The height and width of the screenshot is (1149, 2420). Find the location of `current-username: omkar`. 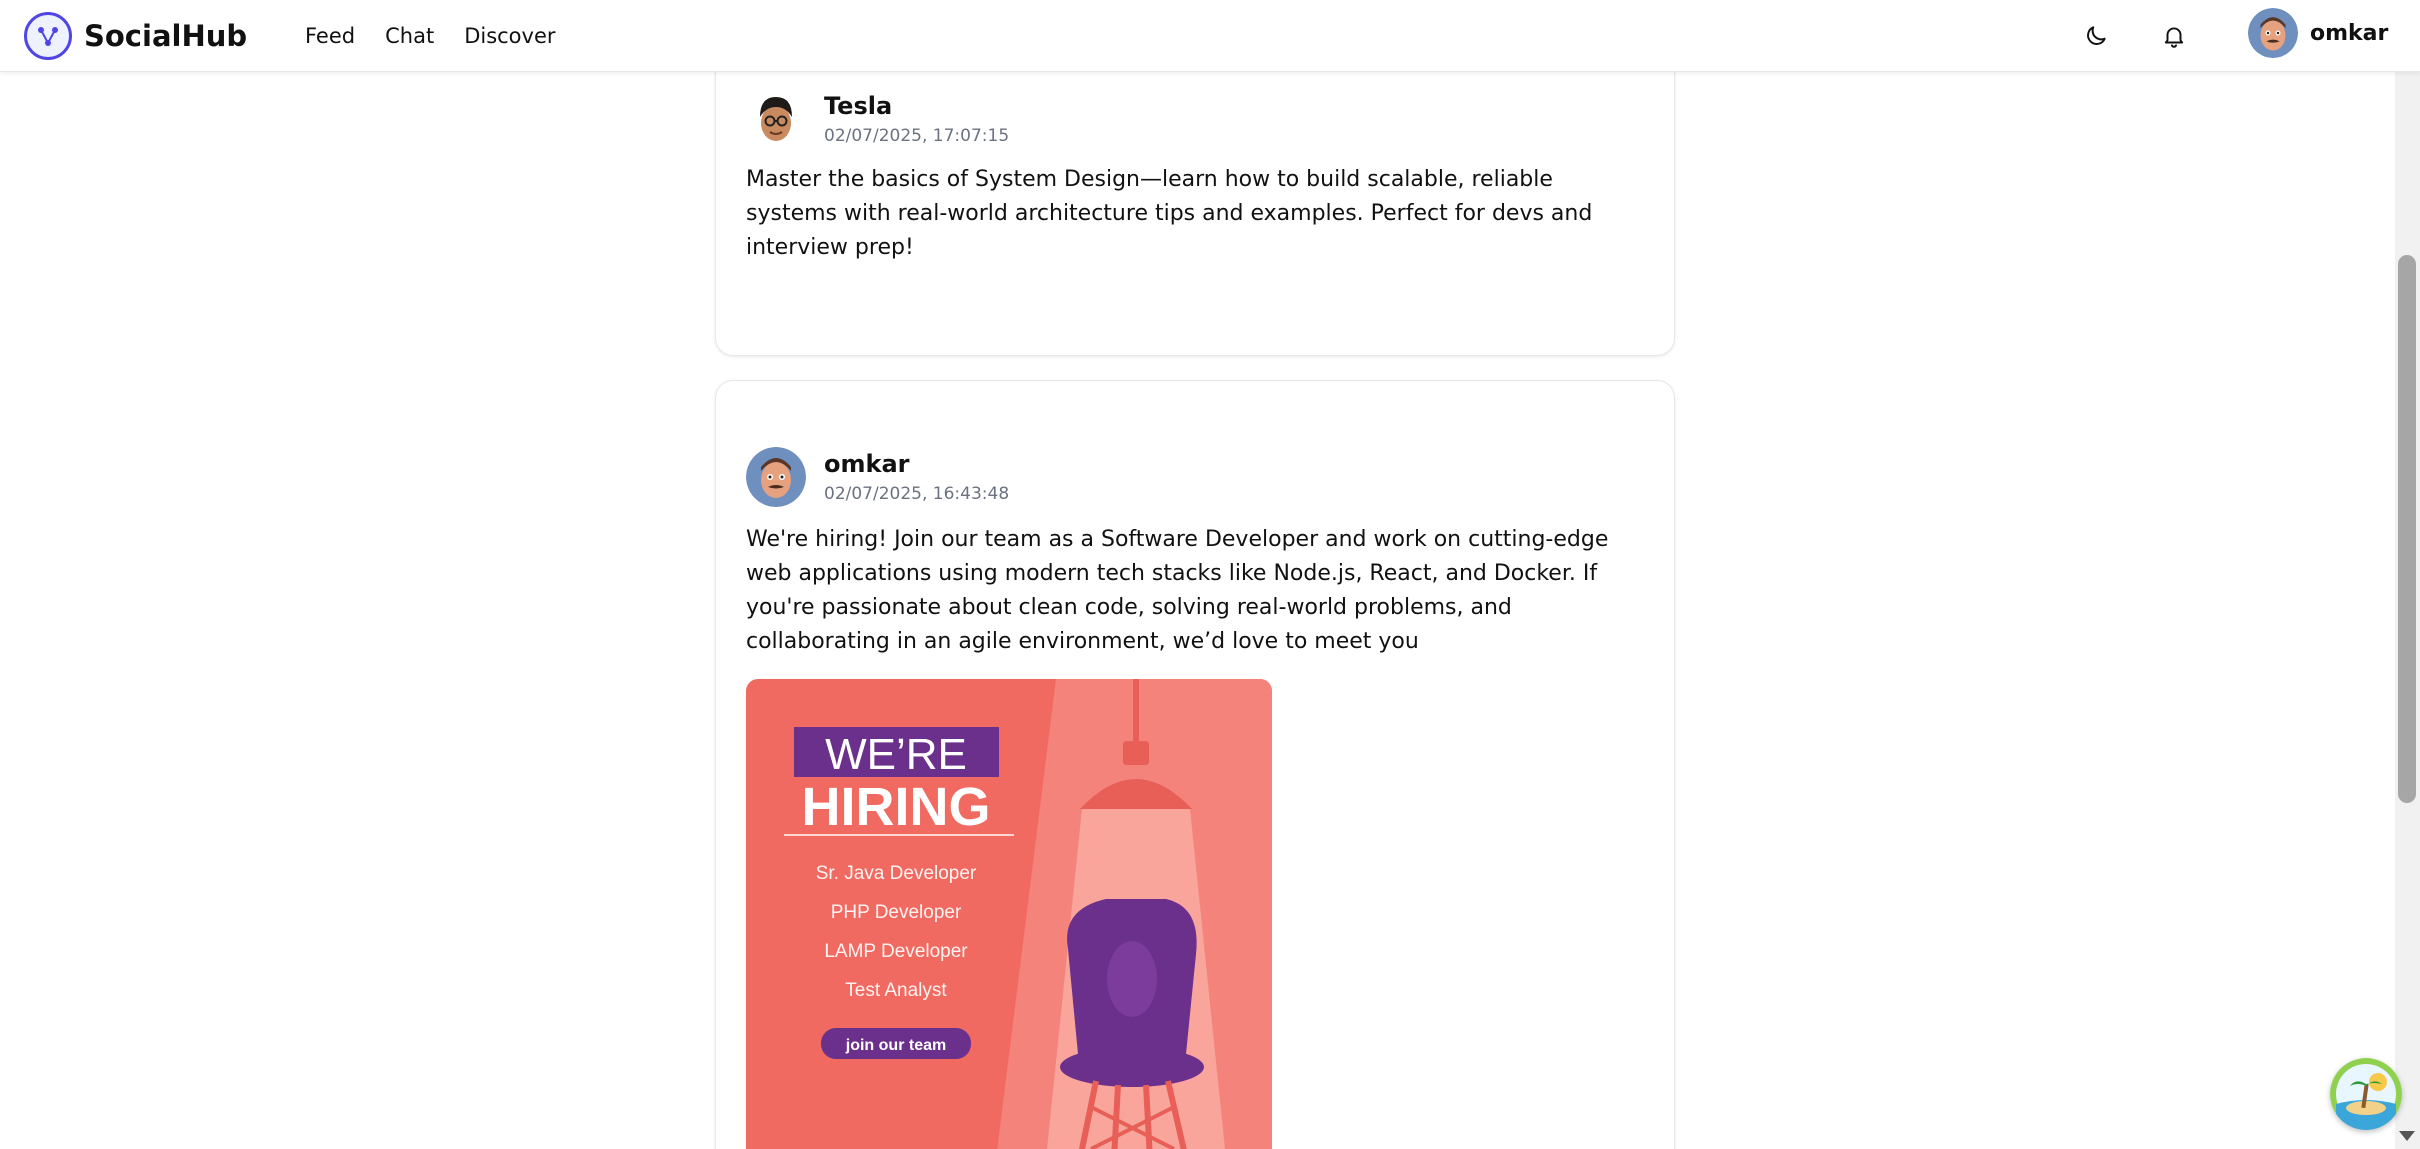

current-username: omkar is located at coordinates (2349, 33).